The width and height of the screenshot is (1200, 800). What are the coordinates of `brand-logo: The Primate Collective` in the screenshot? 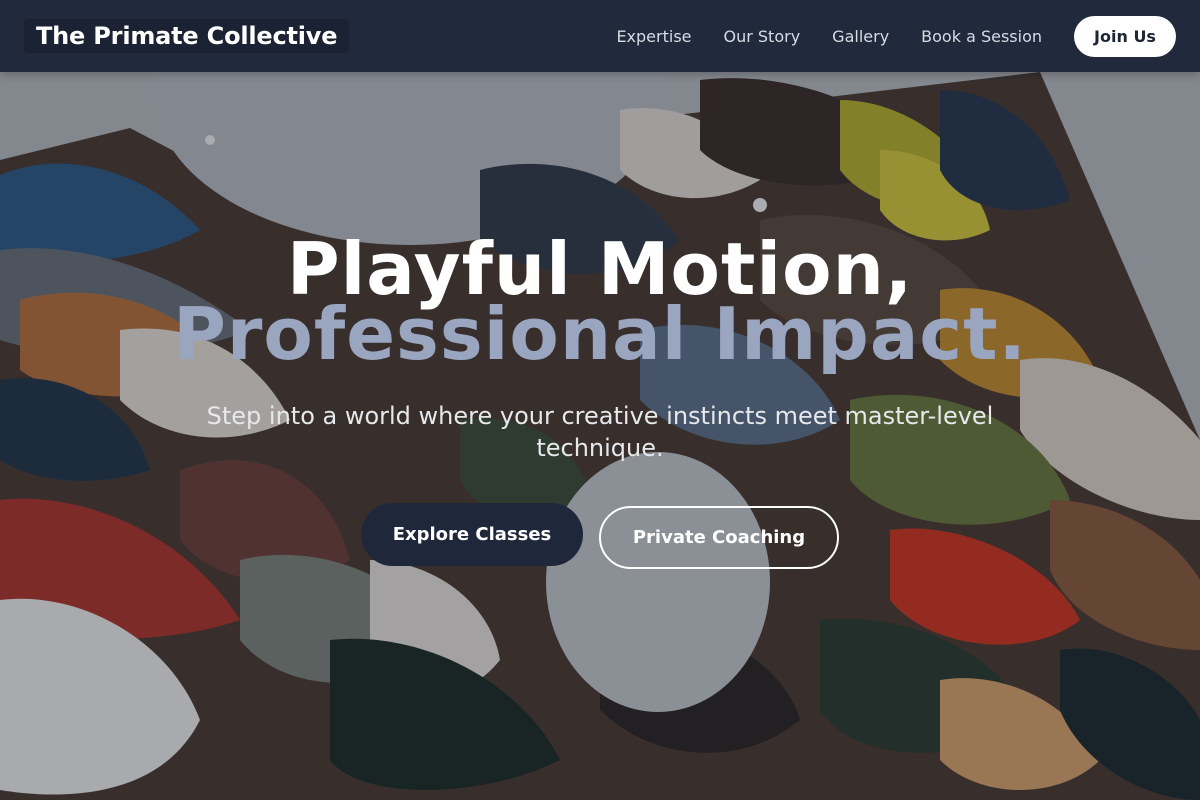 It's located at (187, 36).